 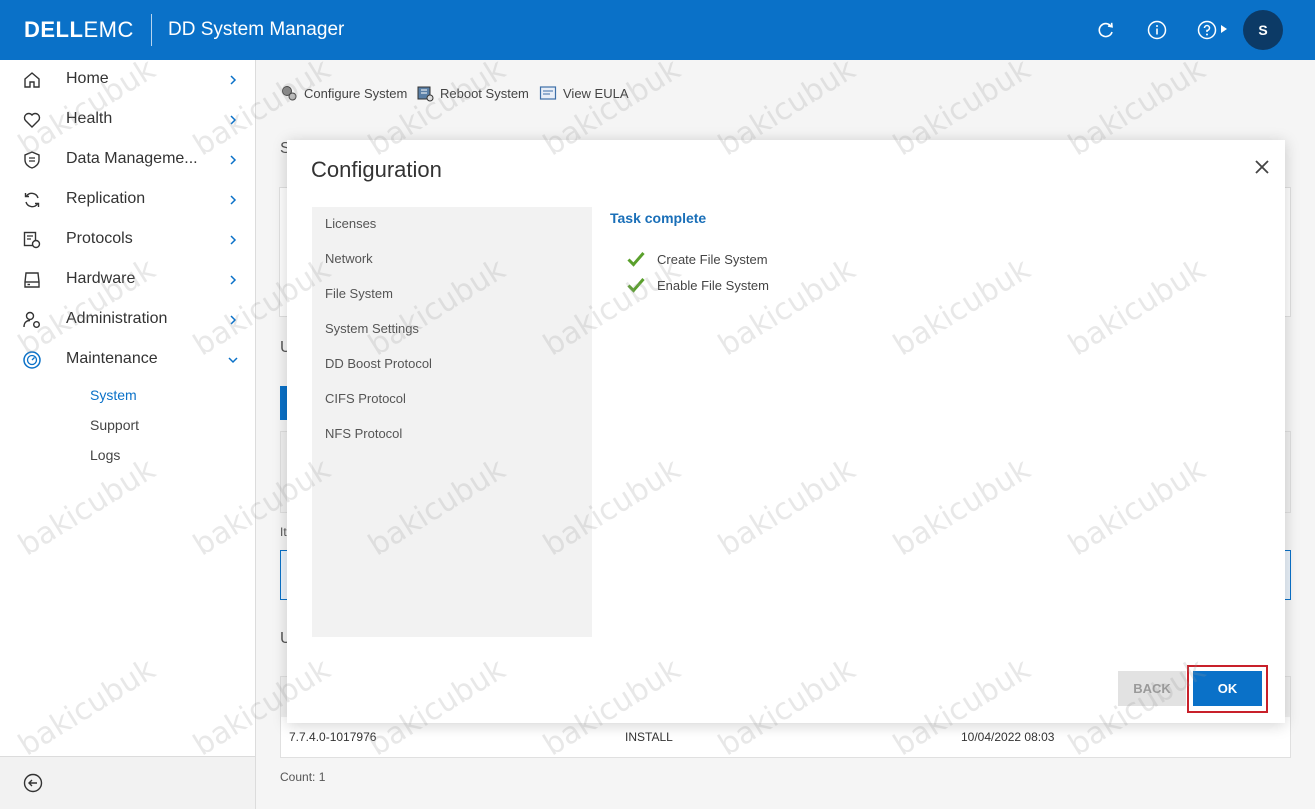 What do you see at coordinates (127, 80) in the screenshot?
I see `sidebar-item-home: Home` at bounding box center [127, 80].